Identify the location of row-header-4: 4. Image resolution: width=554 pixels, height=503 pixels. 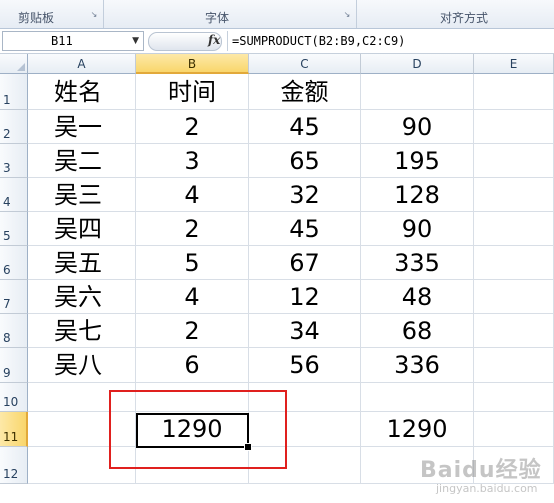
(14, 195).